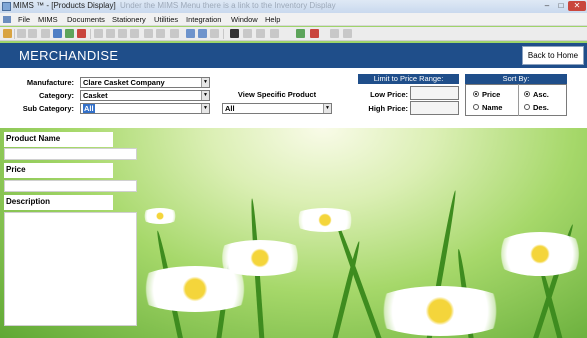  I want to click on sort-panel, so click(516, 100).